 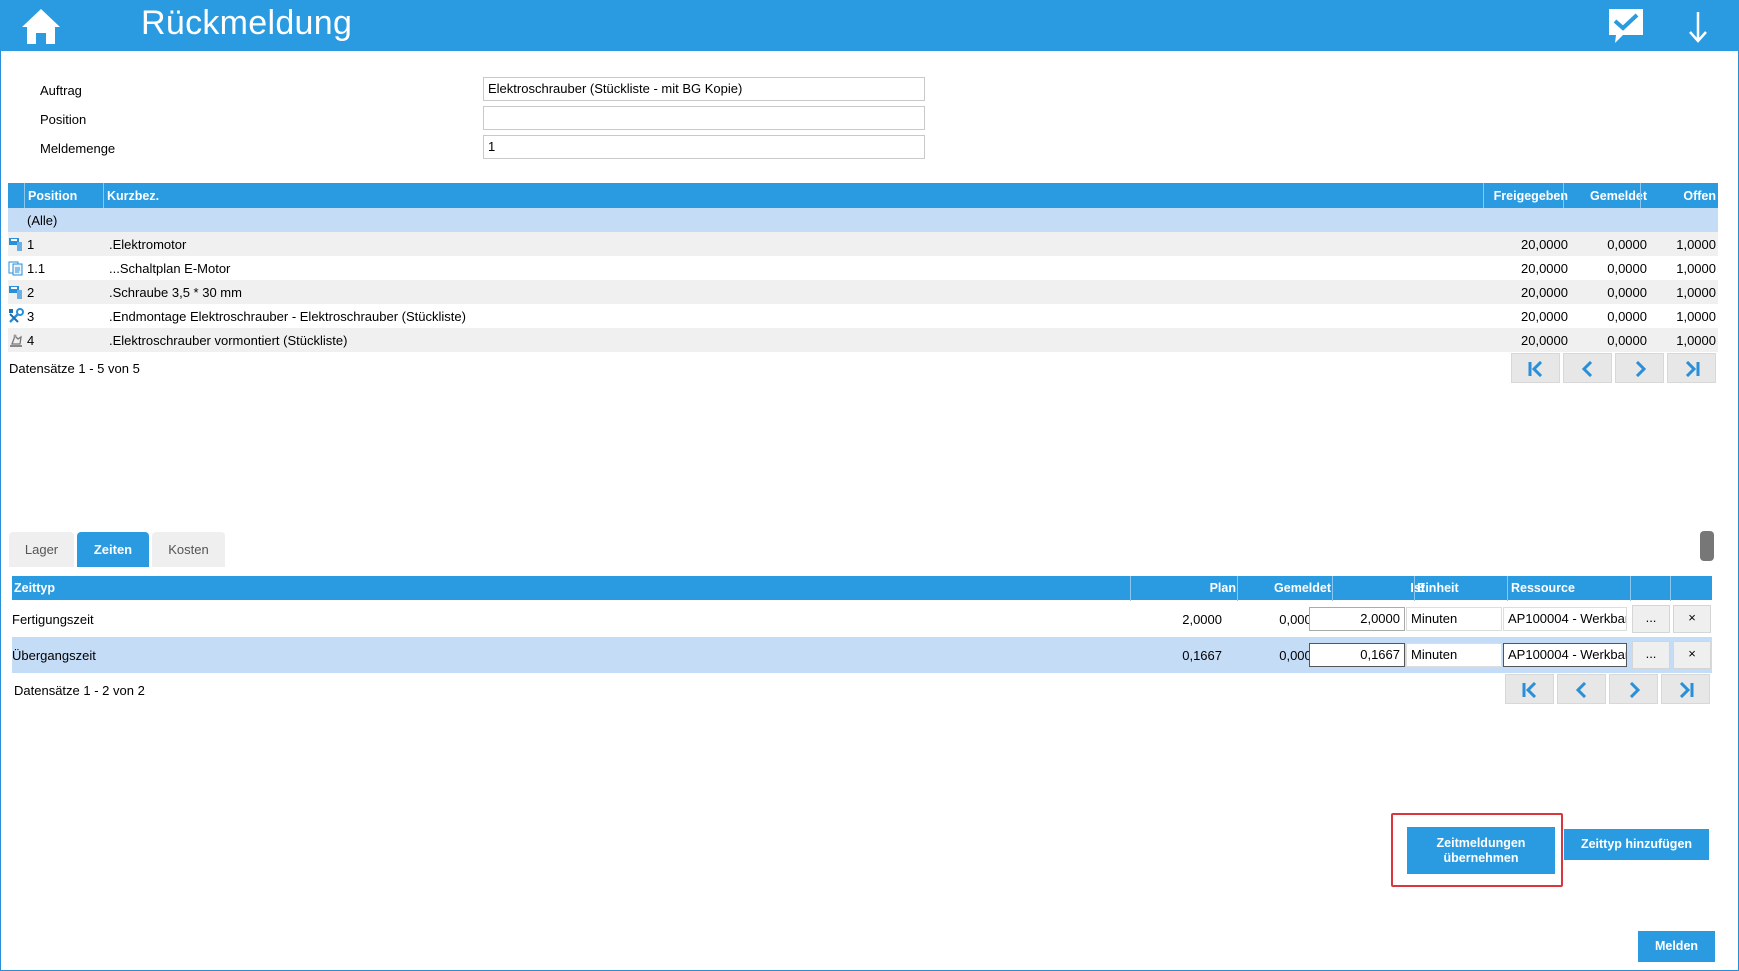 I want to click on cell-plan: 0,1667, so click(x=1202, y=655).